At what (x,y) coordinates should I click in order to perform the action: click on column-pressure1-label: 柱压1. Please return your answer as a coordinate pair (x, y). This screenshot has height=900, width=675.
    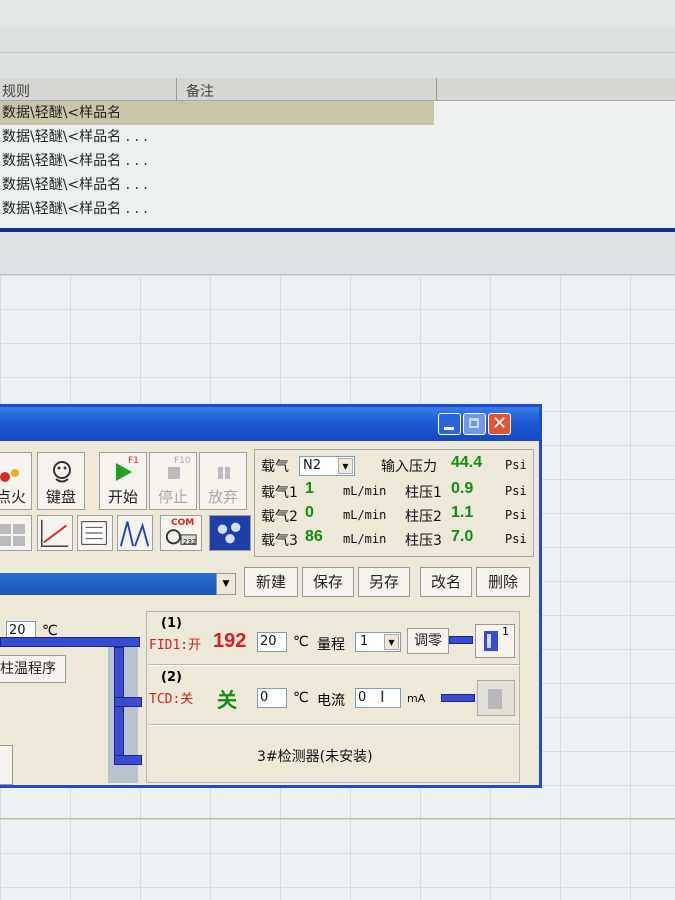
    Looking at the image, I should click on (423, 493).